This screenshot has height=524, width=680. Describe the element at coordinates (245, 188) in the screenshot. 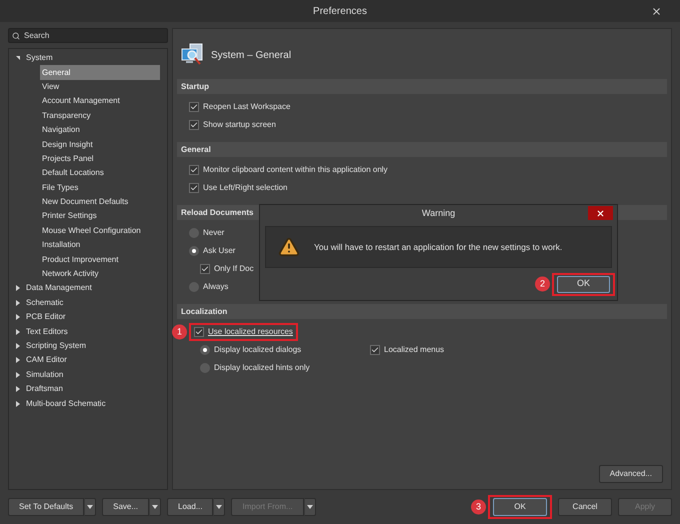

I see `option-label: Use Left/Right selection` at that location.